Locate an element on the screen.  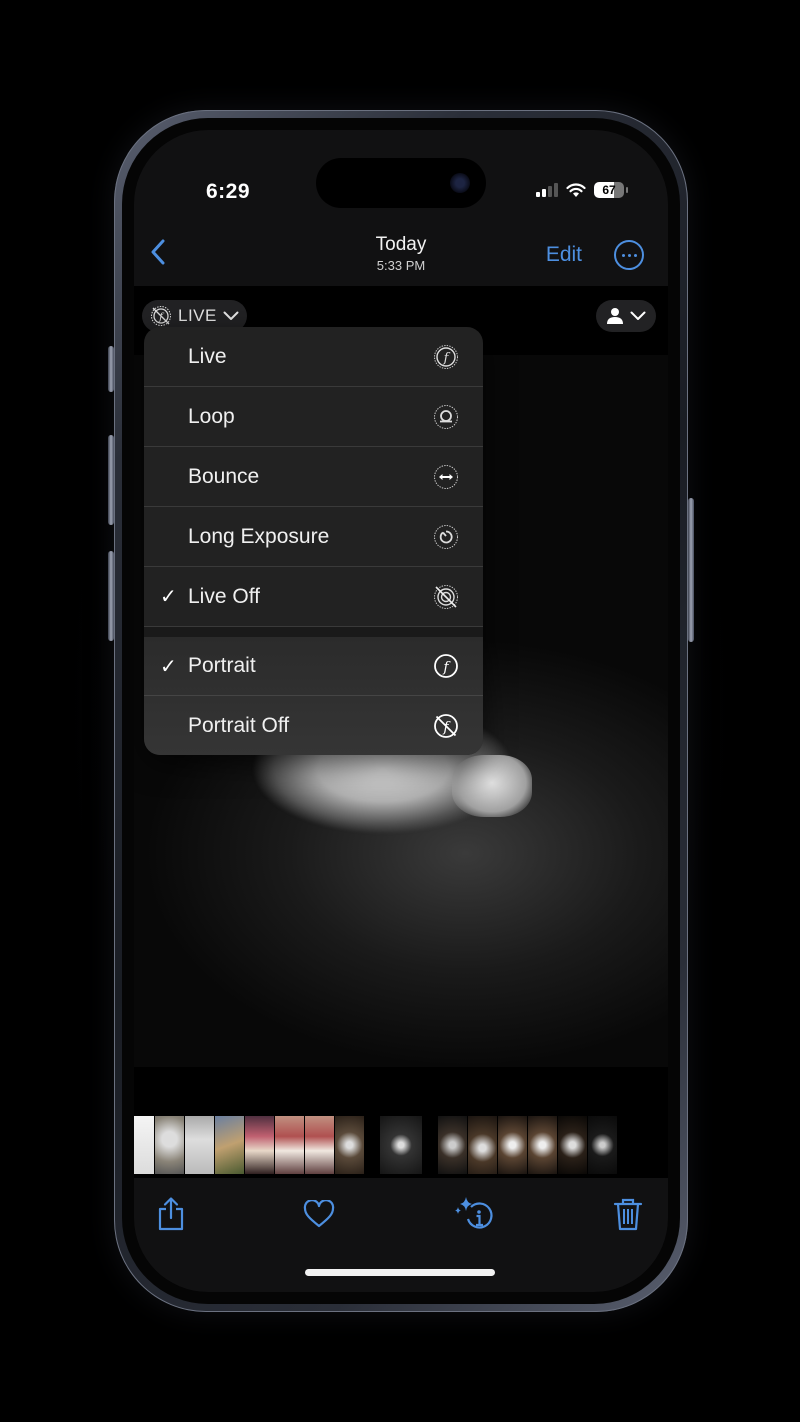
thumbnail-filmstrip is located at coordinates (401, 1146).